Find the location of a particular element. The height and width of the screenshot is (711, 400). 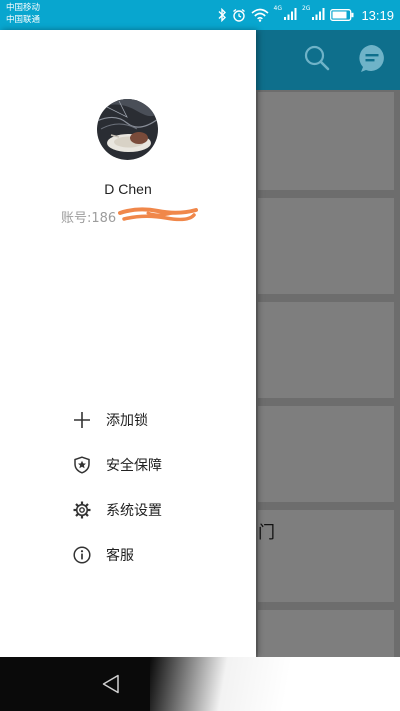

signal-group-1: 4G is located at coordinates (285, 15).